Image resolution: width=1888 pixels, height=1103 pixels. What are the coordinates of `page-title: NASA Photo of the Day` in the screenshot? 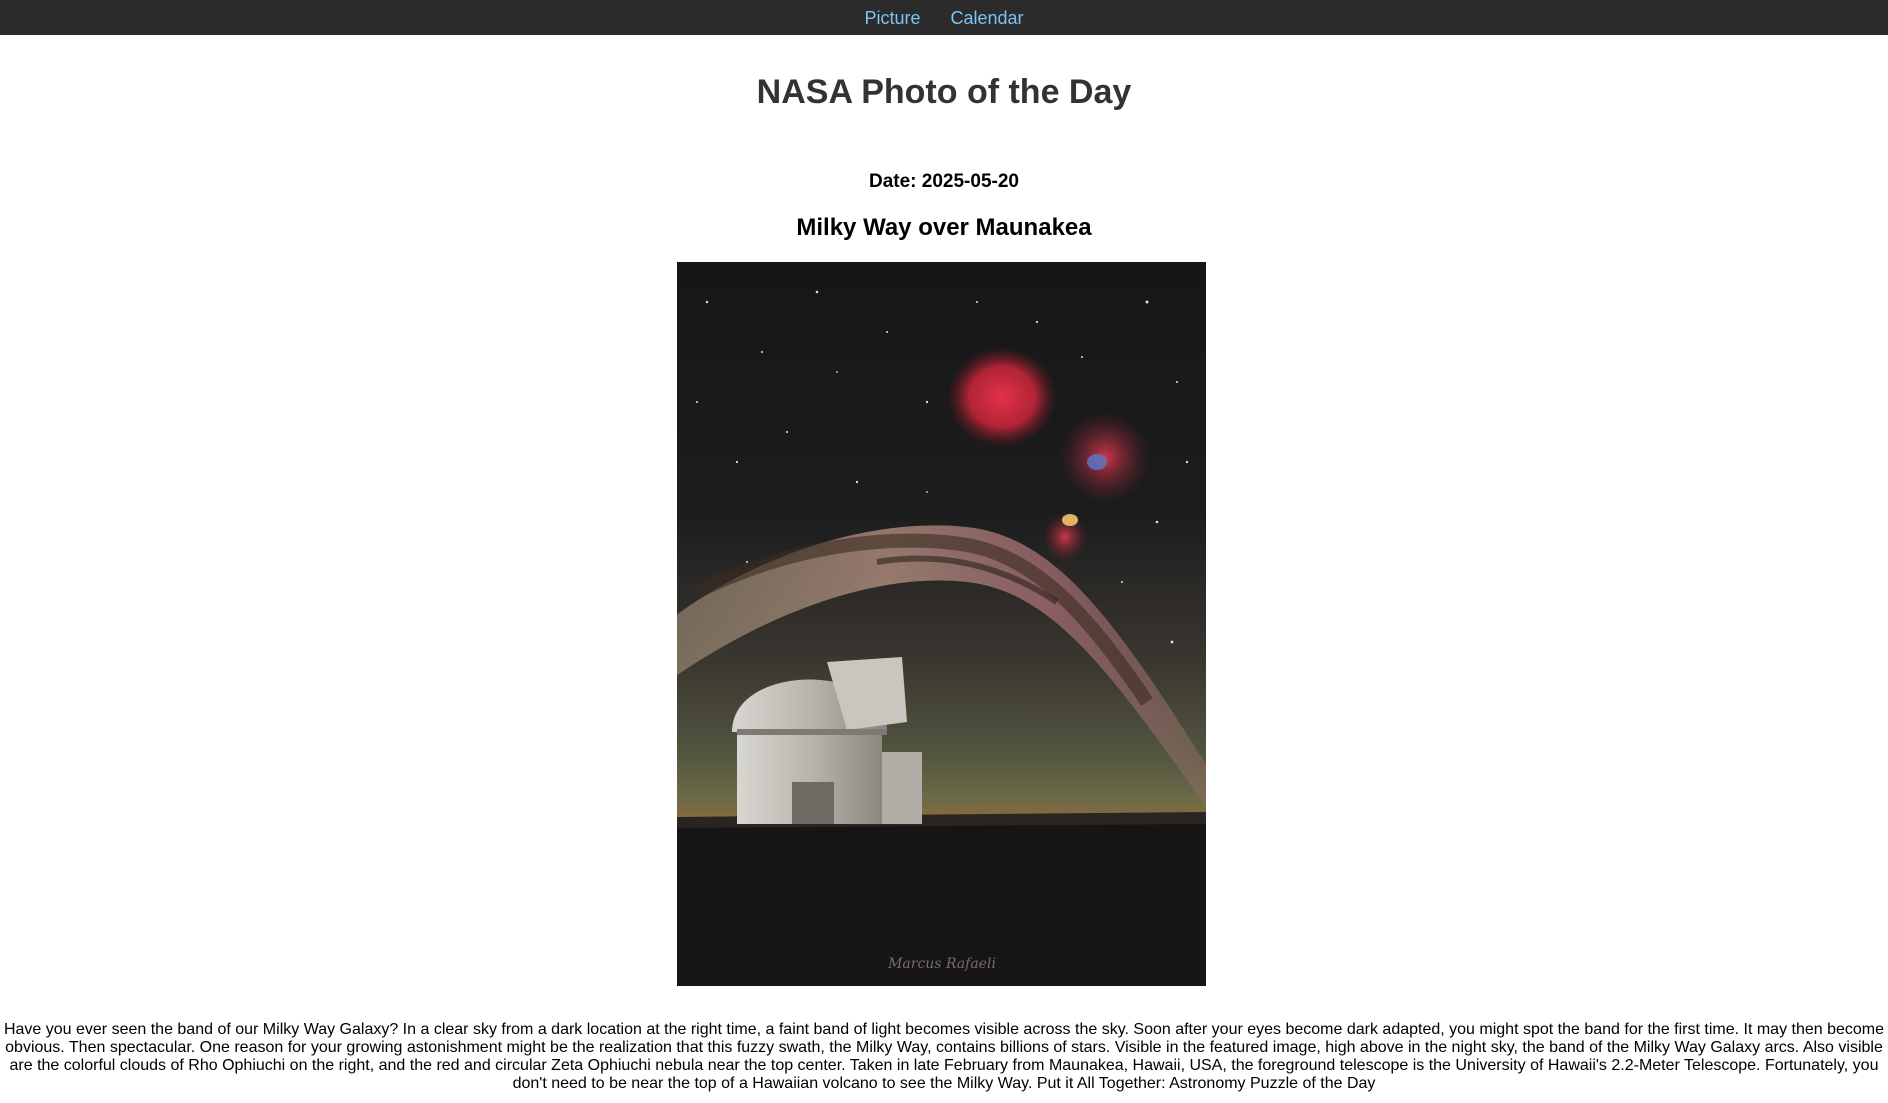 It's located at (944, 92).